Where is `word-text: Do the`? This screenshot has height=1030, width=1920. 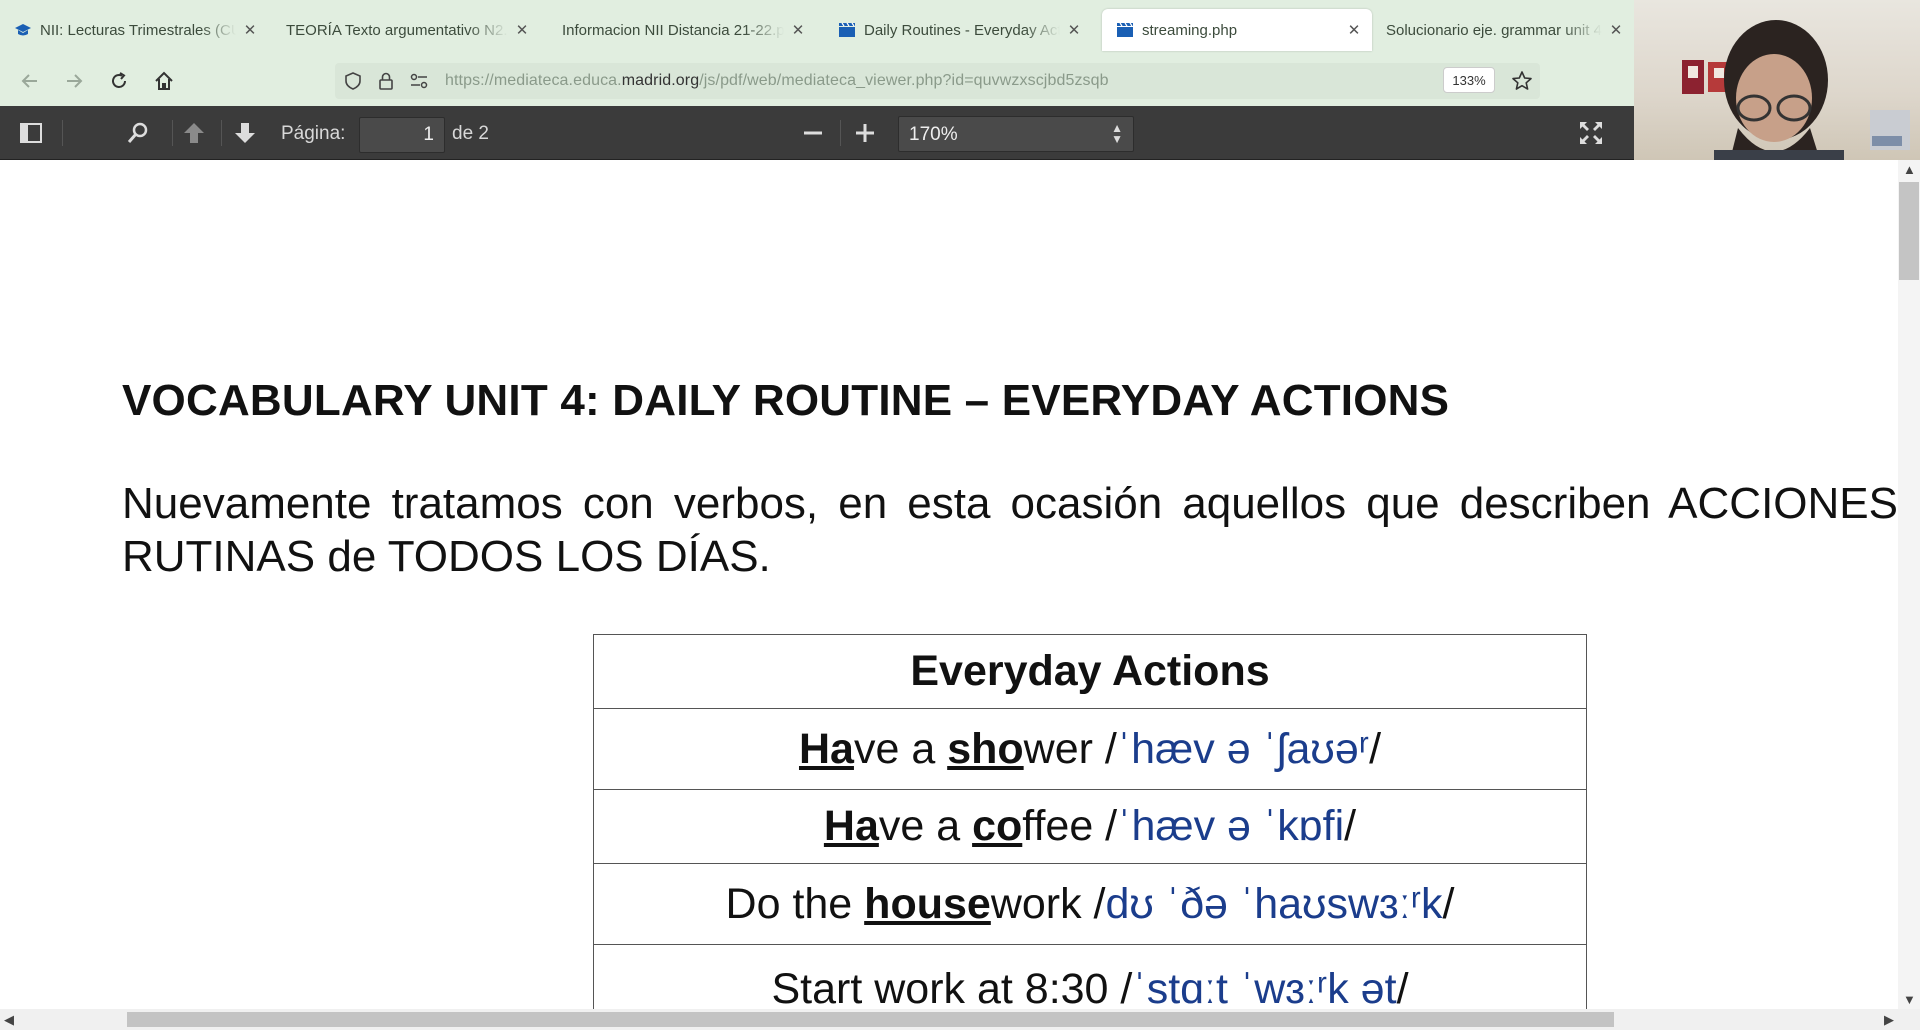
word-text: Do the is located at coordinates (795, 903).